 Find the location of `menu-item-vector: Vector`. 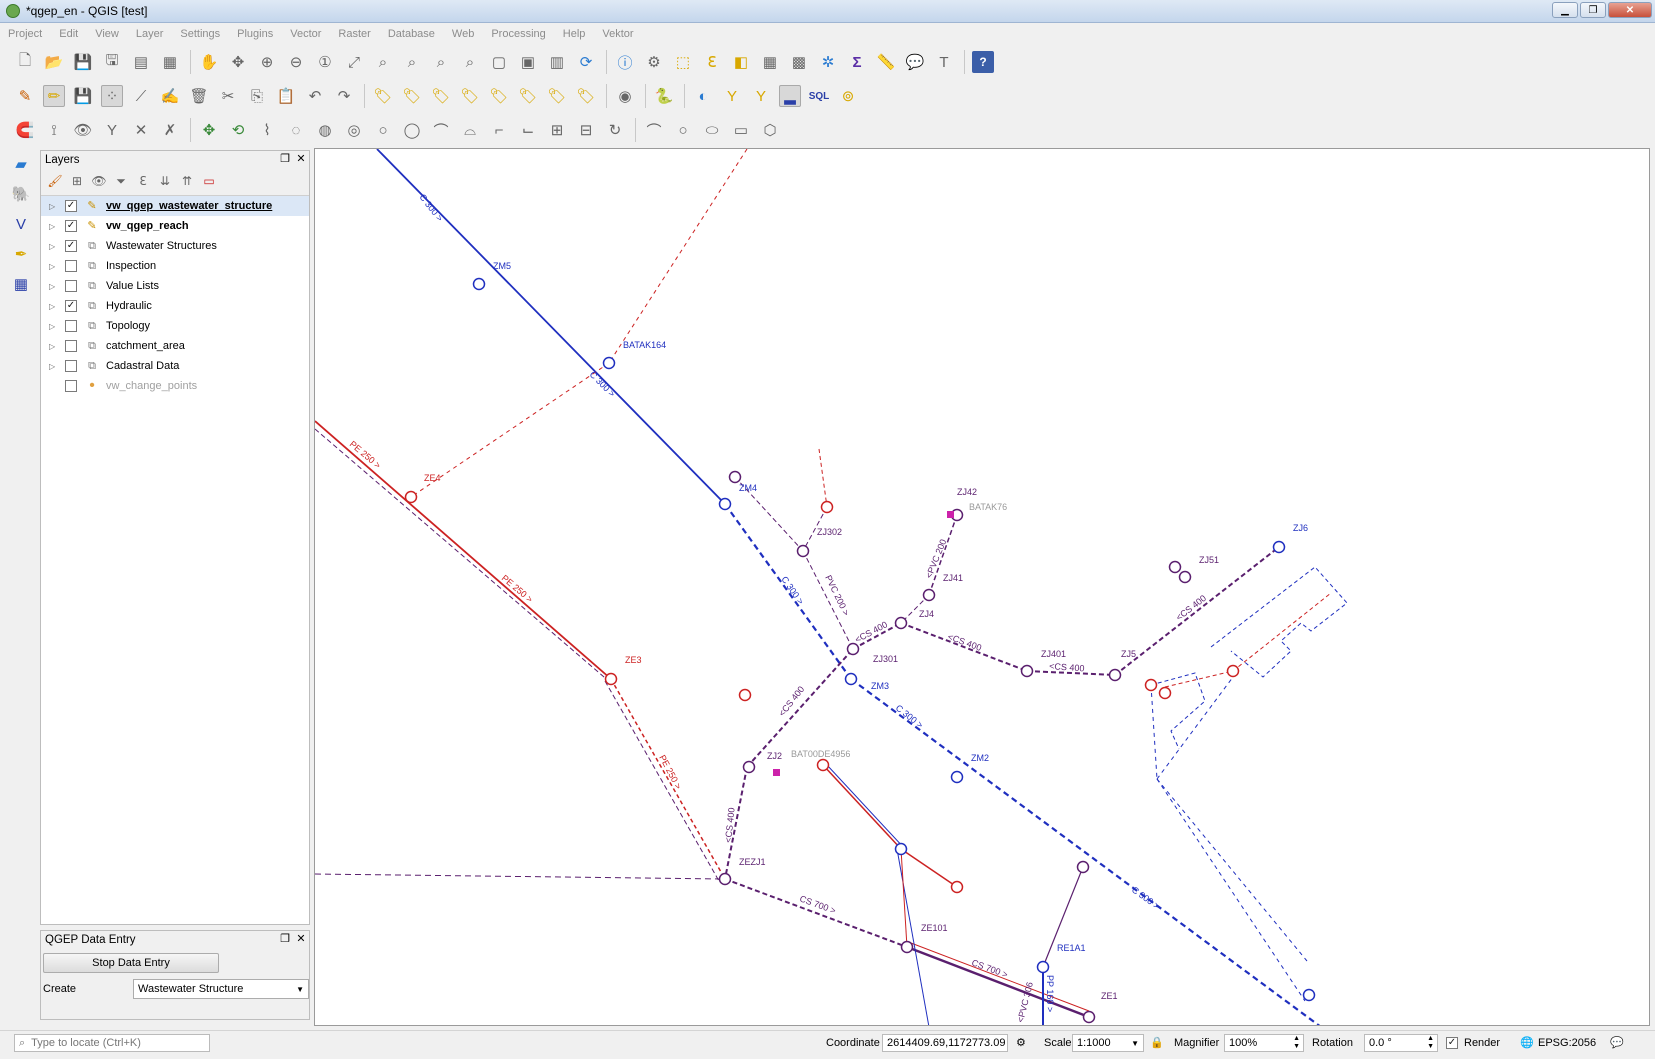

menu-item-vector: Vector is located at coordinates (305, 34).